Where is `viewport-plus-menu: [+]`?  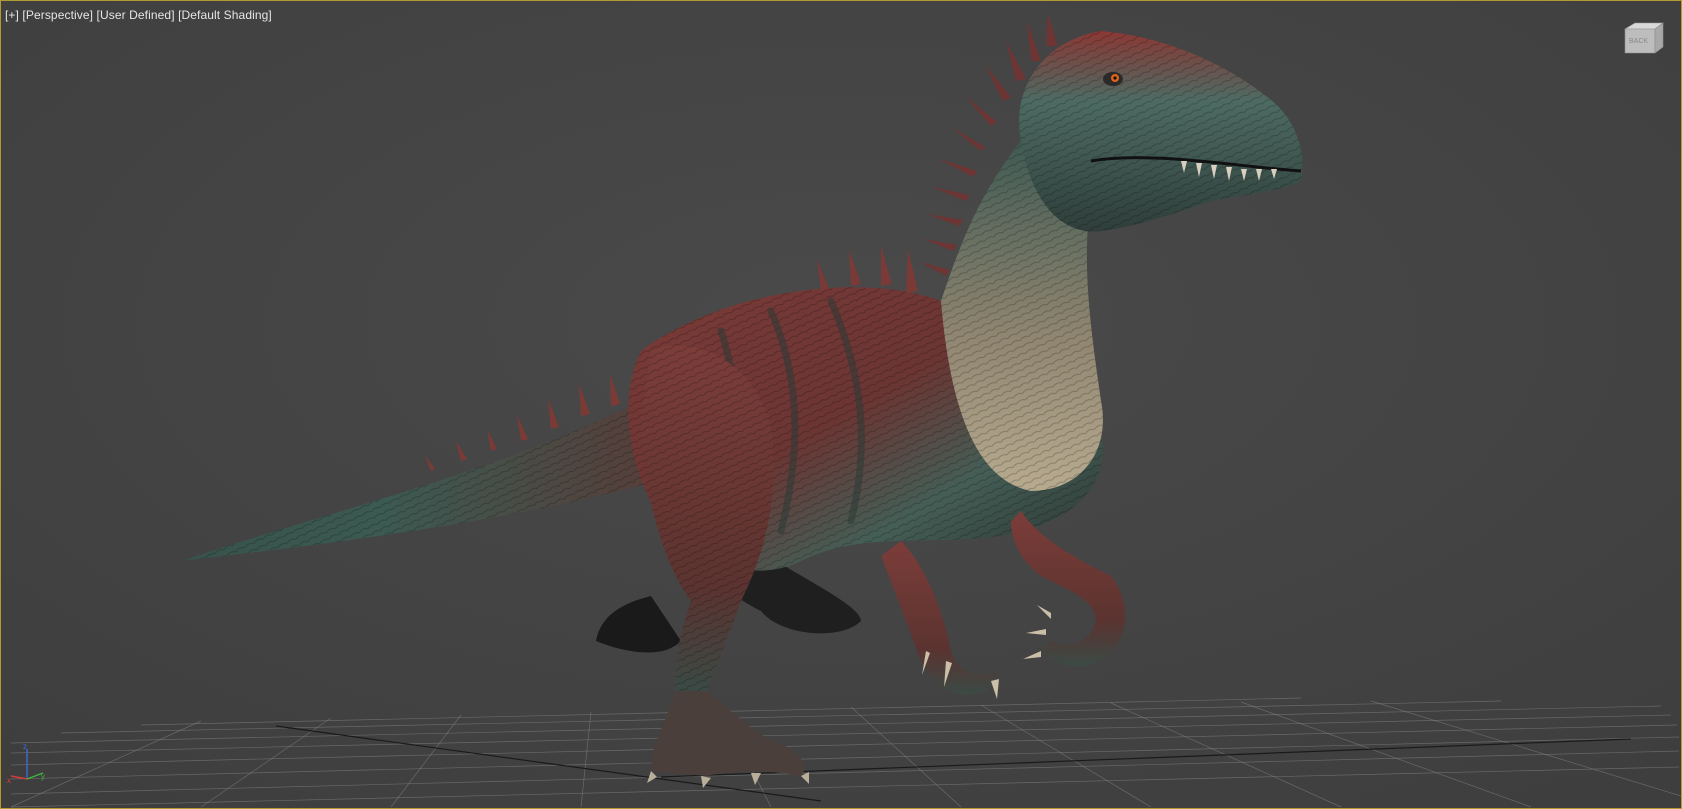 viewport-plus-menu: [+] is located at coordinates (12, 15).